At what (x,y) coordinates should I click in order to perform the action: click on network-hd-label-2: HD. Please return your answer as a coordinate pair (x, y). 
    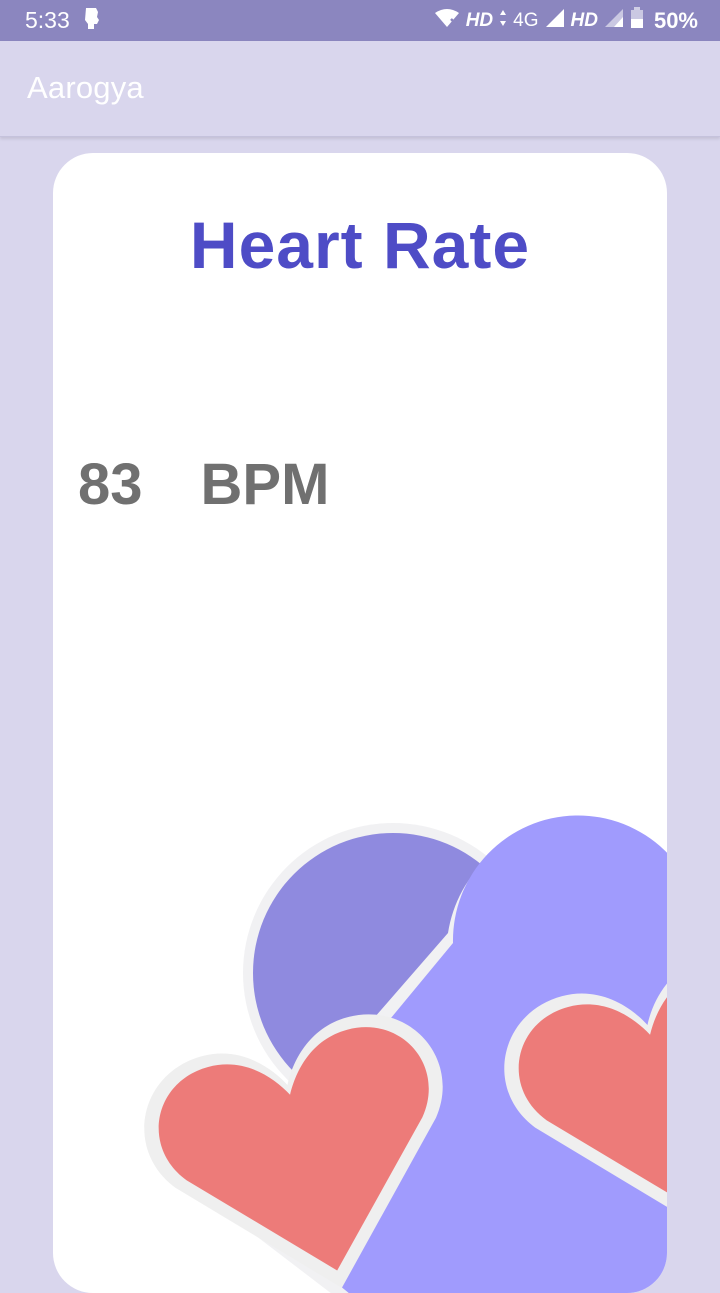
    Looking at the image, I should click on (584, 20).